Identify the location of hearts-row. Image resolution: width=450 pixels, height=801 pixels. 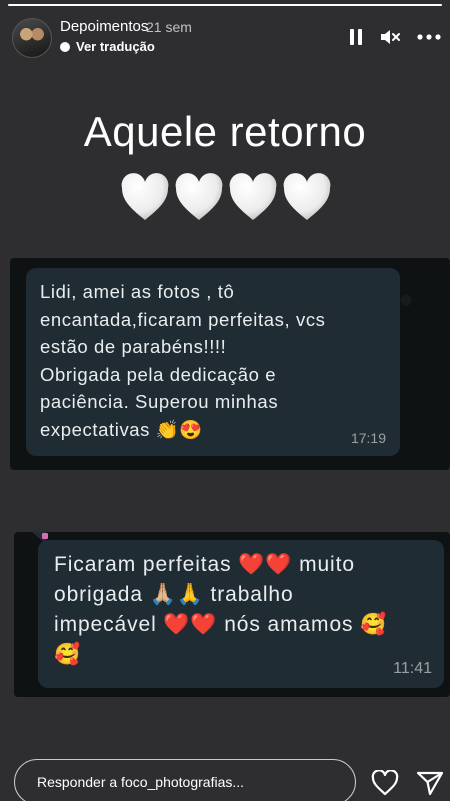
(226, 198).